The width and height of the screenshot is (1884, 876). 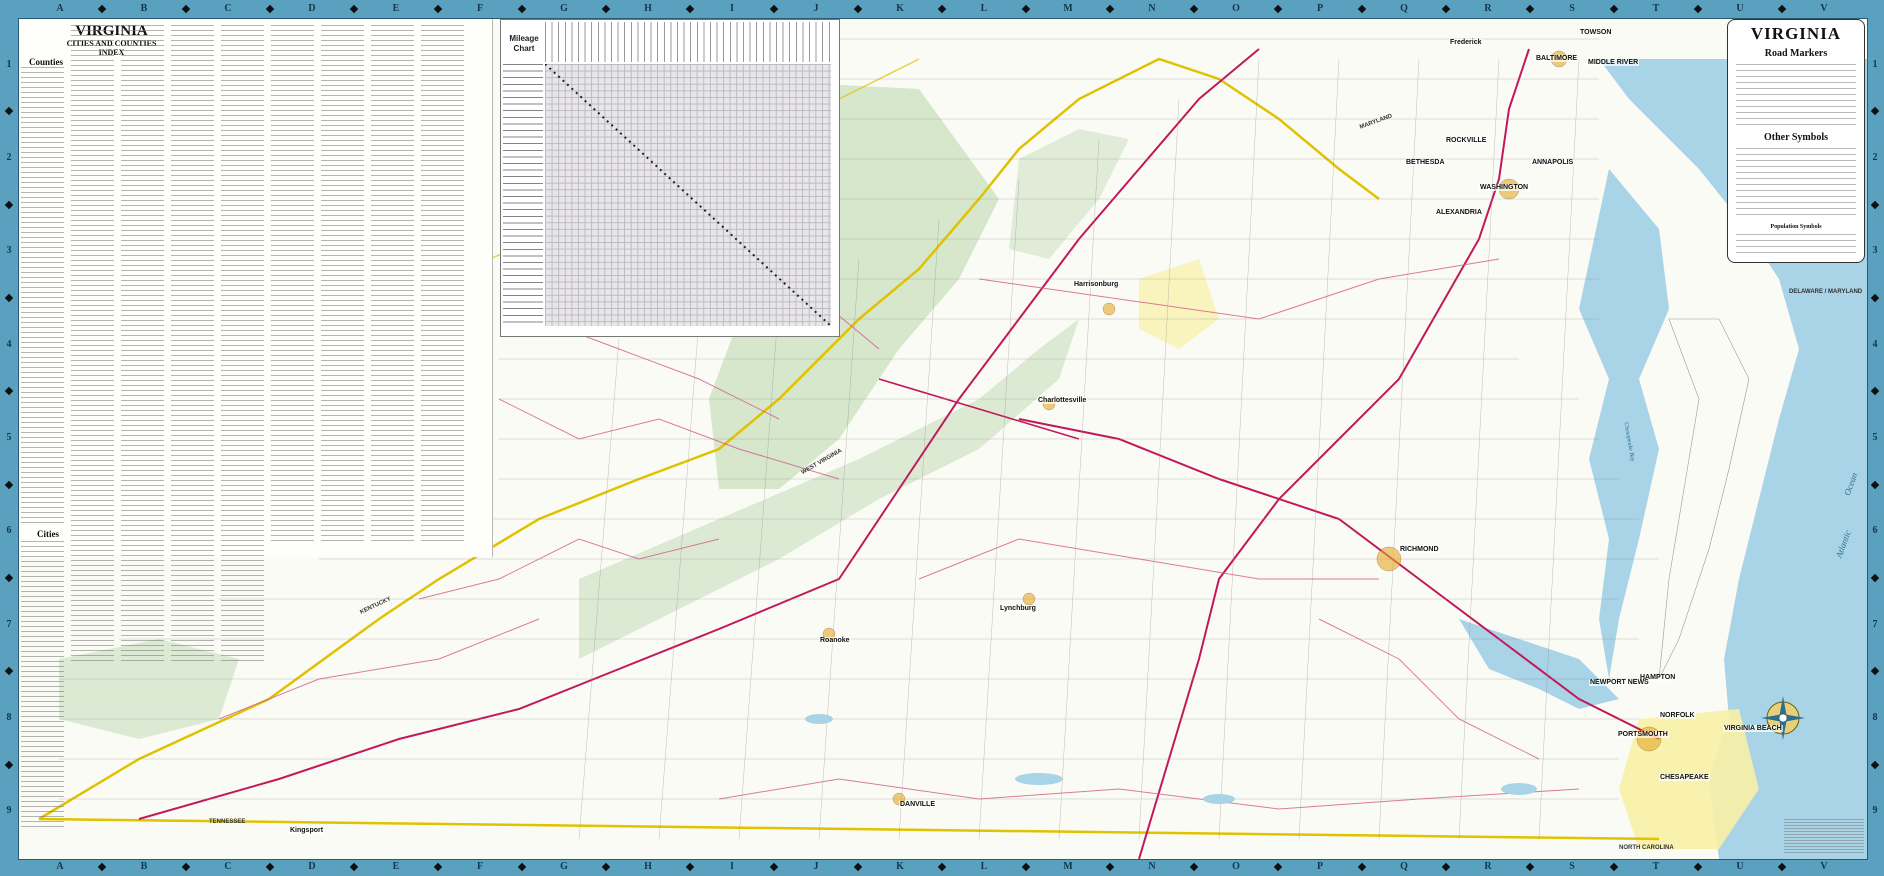 I want to click on legend-symbol-rows, so click(x=1796, y=184).